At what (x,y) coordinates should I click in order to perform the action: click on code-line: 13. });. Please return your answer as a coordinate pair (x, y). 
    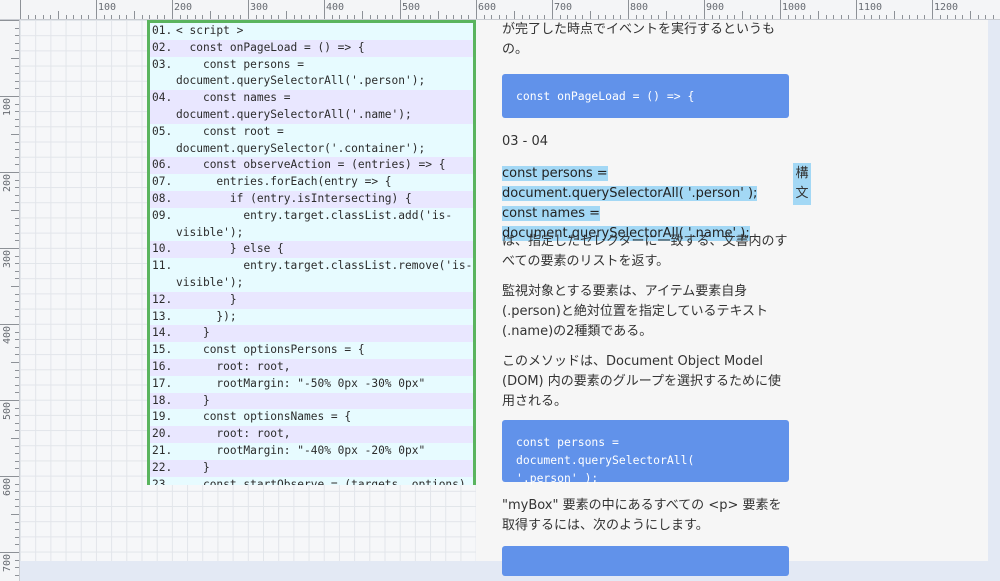
    Looking at the image, I should click on (311, 317).